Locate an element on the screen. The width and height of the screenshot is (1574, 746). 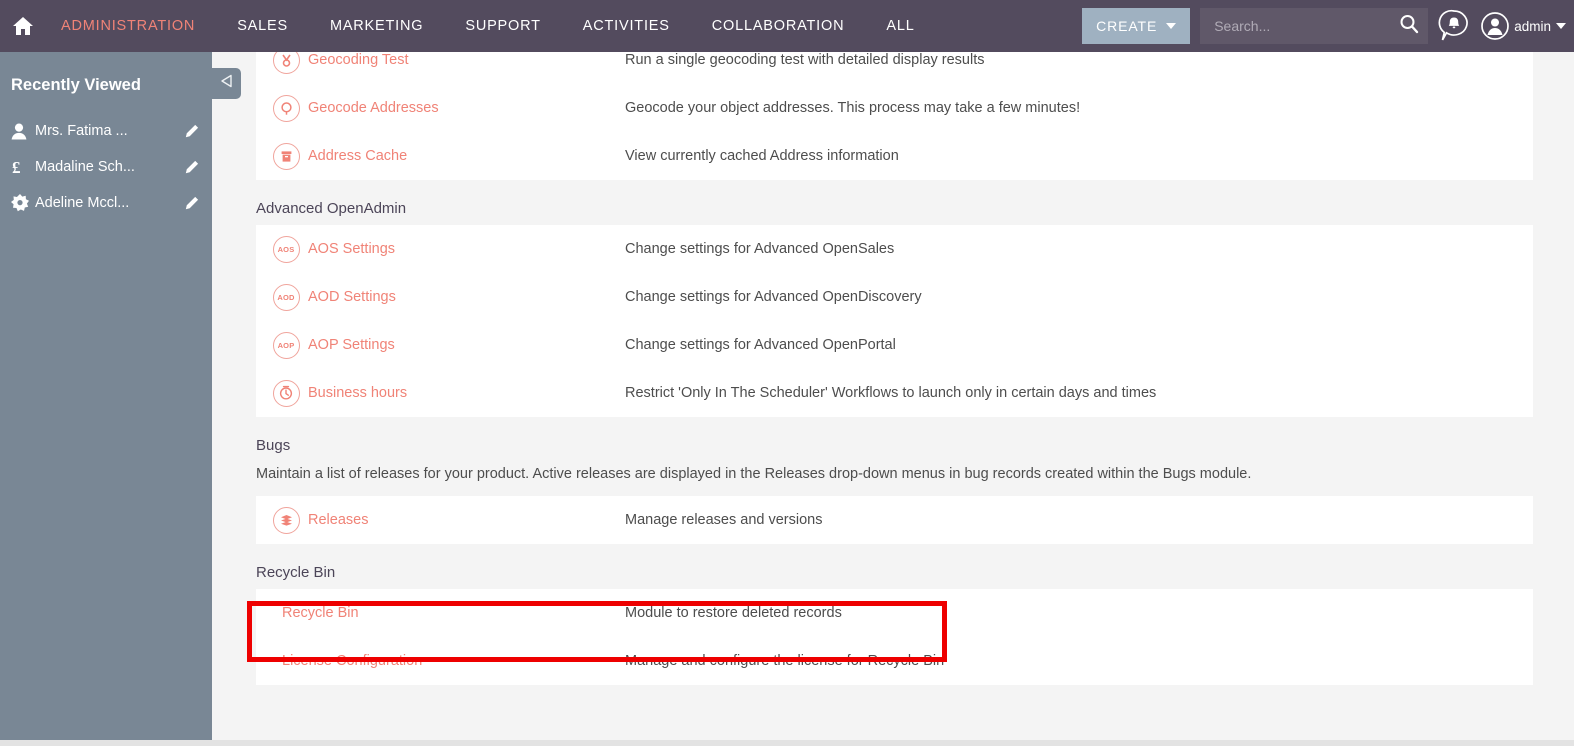
nav-item-activities: ACTIVITIES is located at coordinates (626, 26).